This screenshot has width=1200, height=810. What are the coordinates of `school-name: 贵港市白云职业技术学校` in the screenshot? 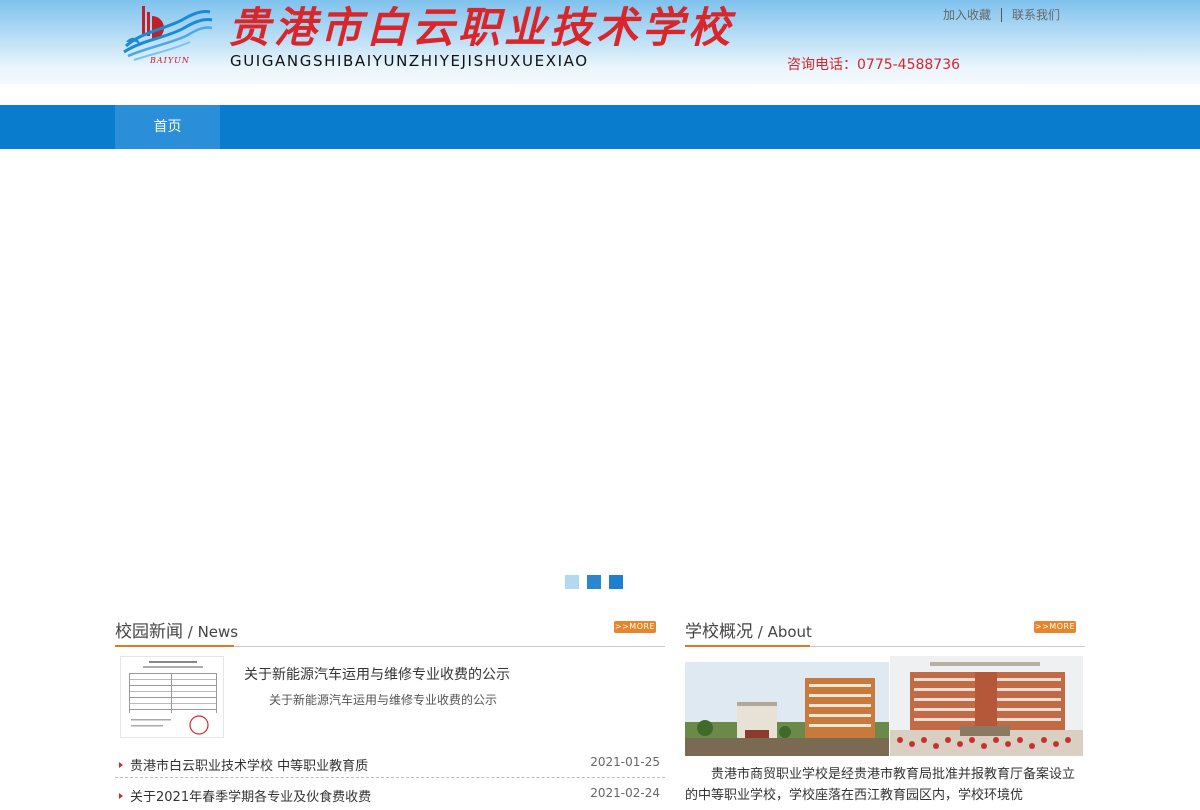 It's located at (481, 28).